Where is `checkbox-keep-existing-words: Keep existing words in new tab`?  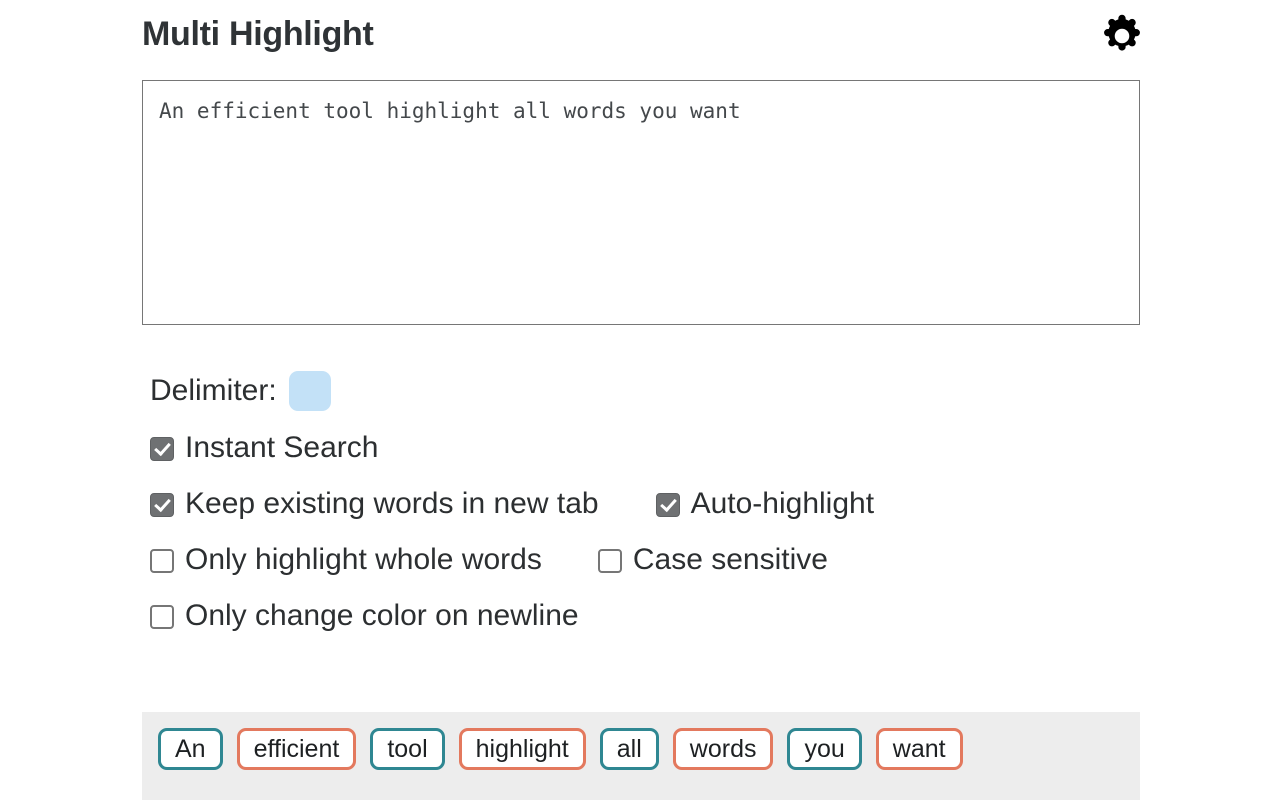
checkbox-keep-existing-words: Keep existing words in new tab is located at coordinates (374, 504).